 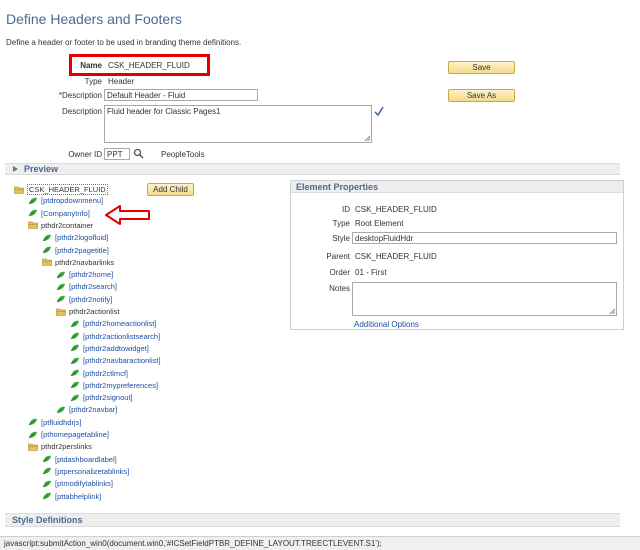 I want to click on tree-leaf-node: [pthomepagetabline], so click(x=68, y=434).